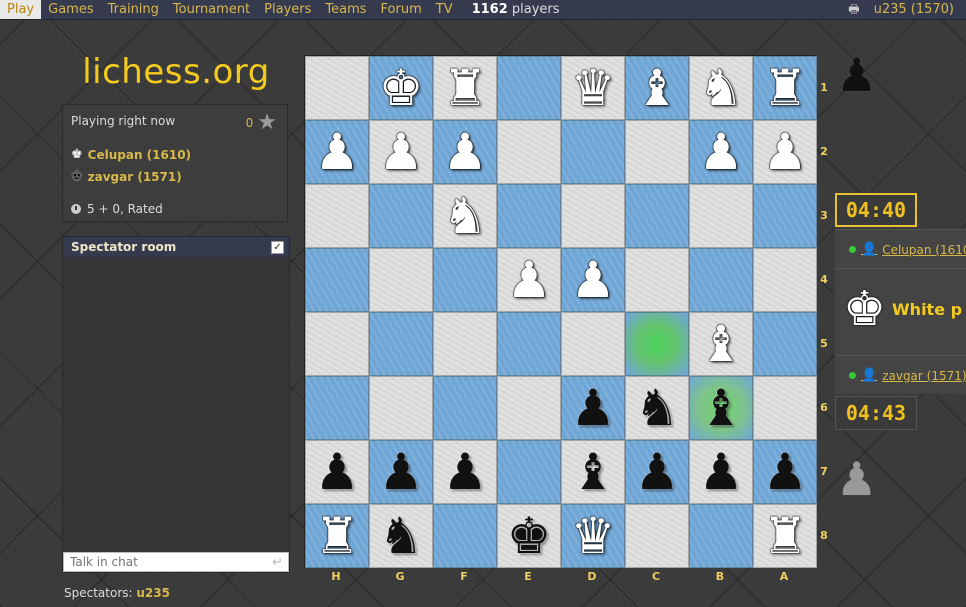 This screenshot has width=966, height=607. I want to click on nav-games: Games, so click(70, 9).